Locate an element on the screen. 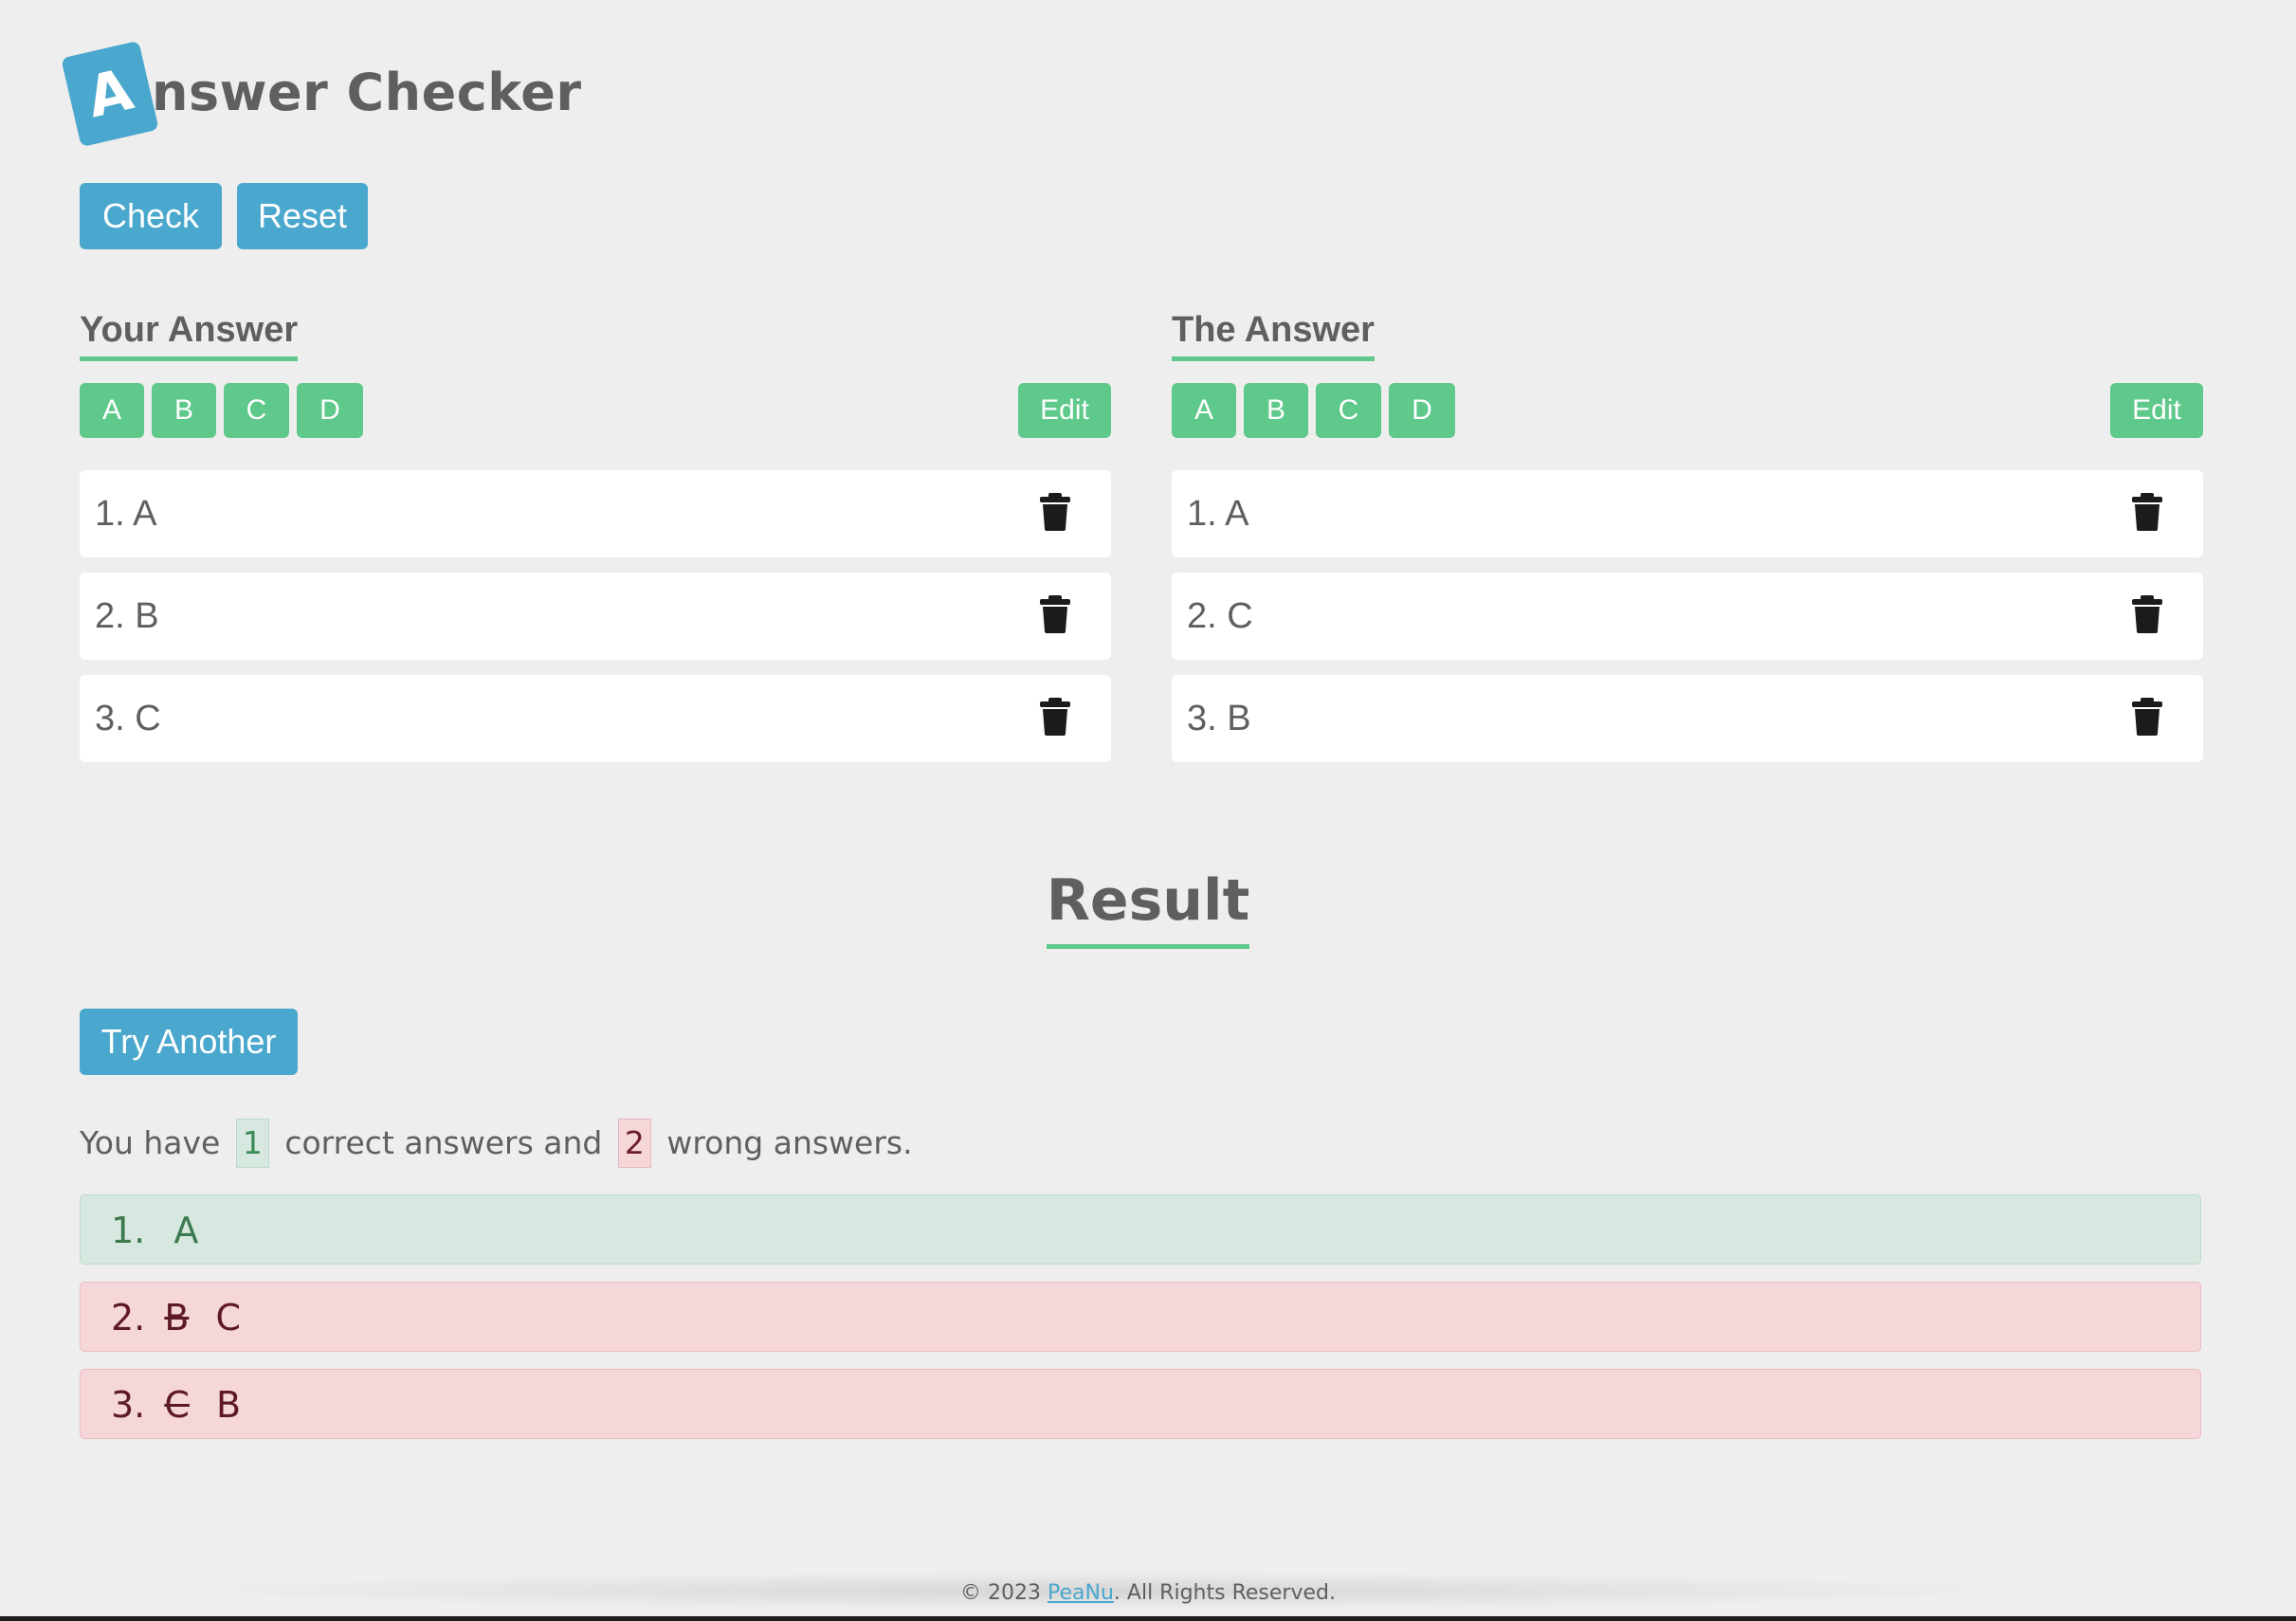  result-row-number: 2. is located at coordinates (128, 1318).